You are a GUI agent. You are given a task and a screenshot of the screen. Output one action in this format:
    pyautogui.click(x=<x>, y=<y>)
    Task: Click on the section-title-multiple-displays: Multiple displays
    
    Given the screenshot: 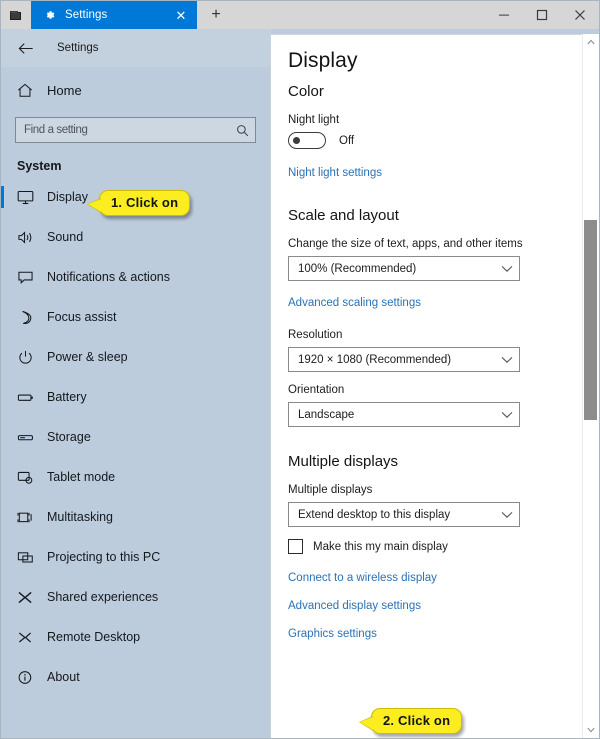 What is the action you would take?
    pyautogui.click(x=343, y=461)
    